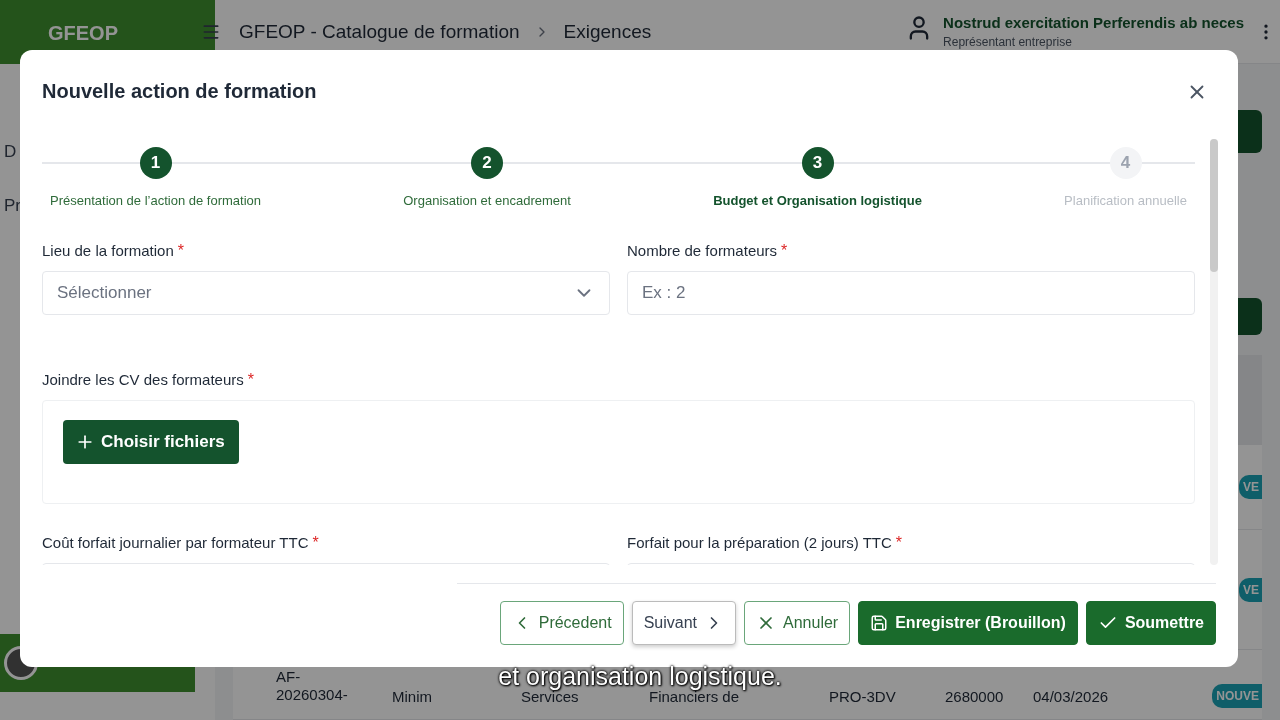  I want to click on modal-title: Nouvelle action de formation, so click(179, 91).